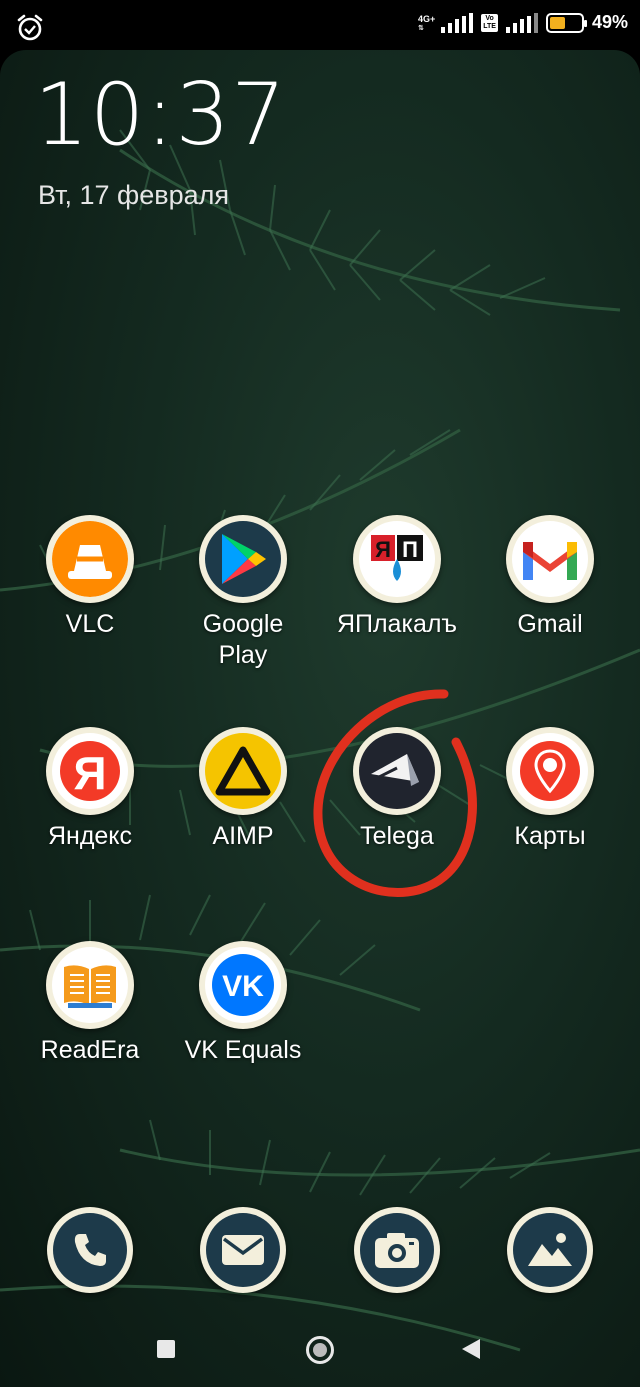  I want to click on app-aimp: AIMP, so click(243, 789).